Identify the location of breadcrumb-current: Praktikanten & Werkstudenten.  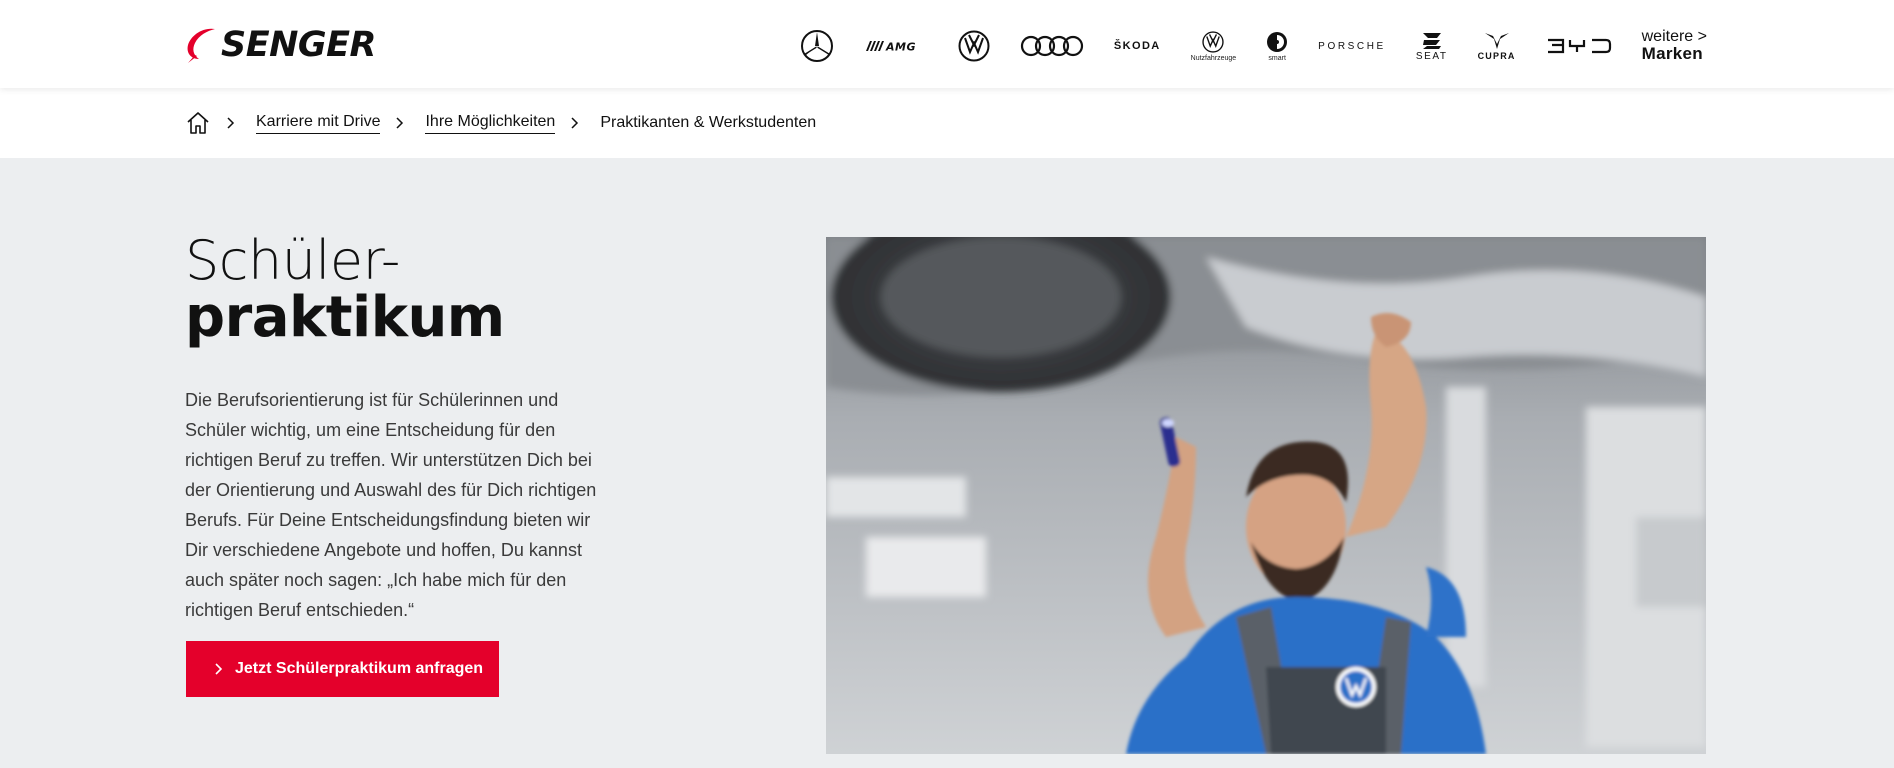
(708, 122).